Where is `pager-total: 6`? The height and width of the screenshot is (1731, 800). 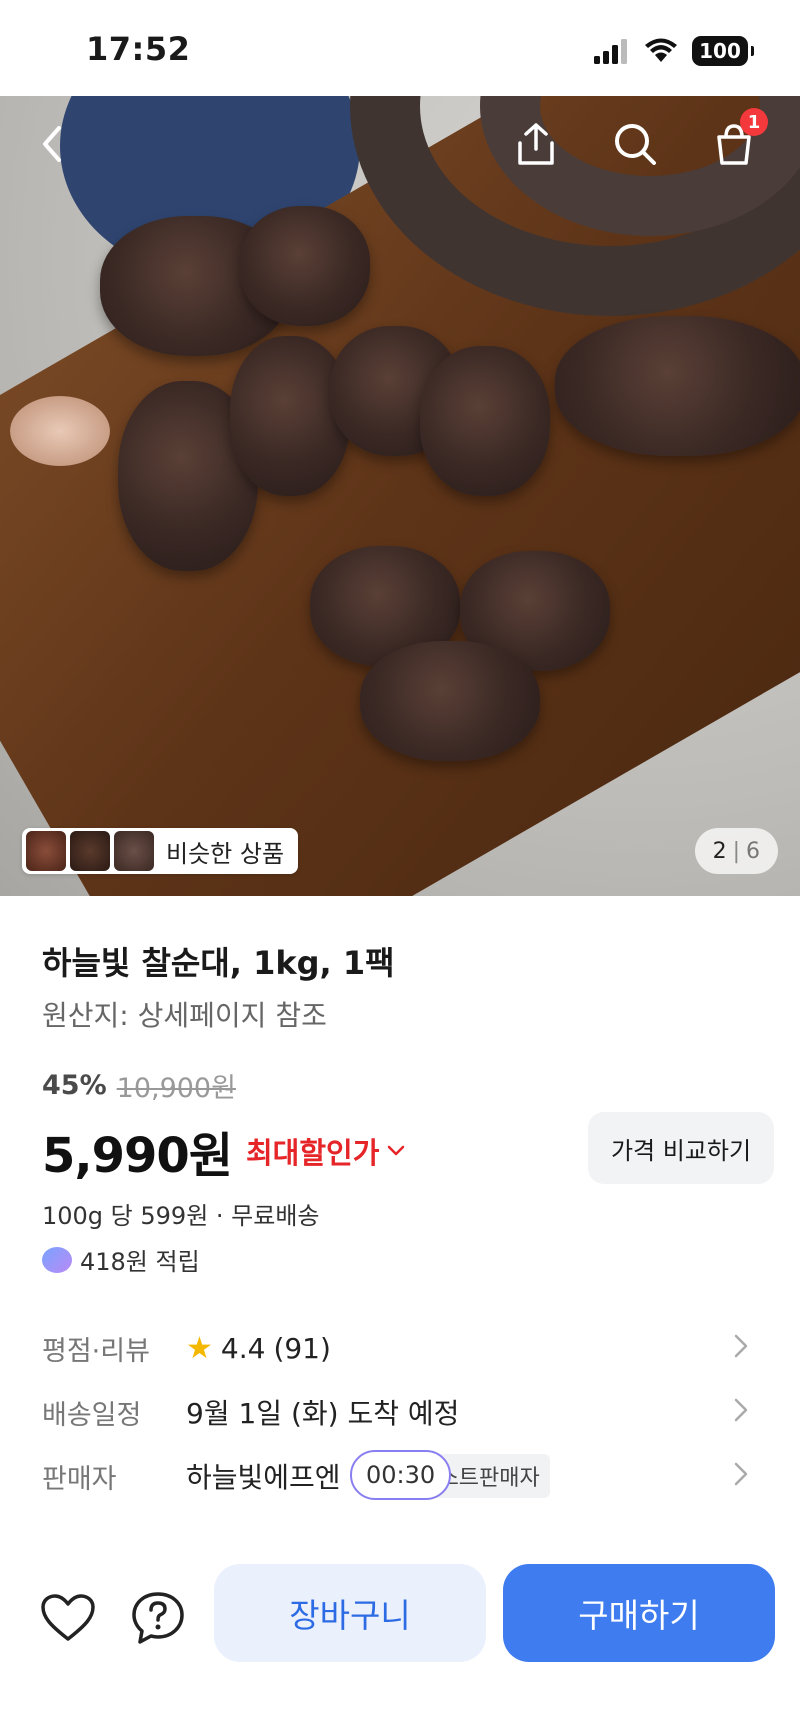
pager-total: 6 is located at coordinates (753, 851).